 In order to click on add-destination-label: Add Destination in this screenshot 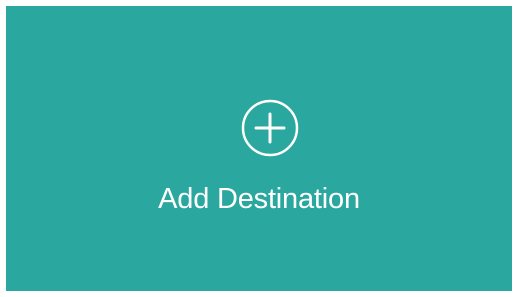, I will do `click(259, 199)`.